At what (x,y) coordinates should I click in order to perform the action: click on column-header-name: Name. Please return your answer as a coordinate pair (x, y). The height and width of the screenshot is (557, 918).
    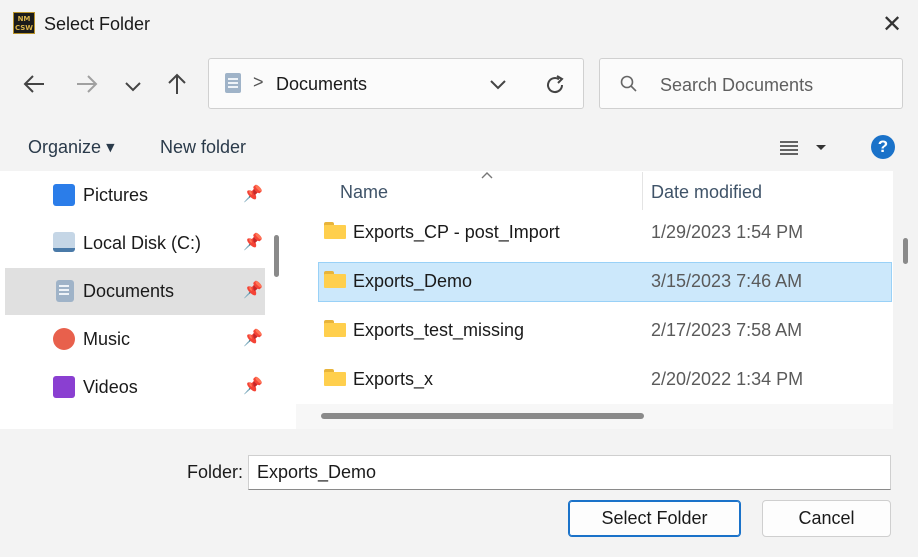
    Looking at the image, I should click on (364, 192).